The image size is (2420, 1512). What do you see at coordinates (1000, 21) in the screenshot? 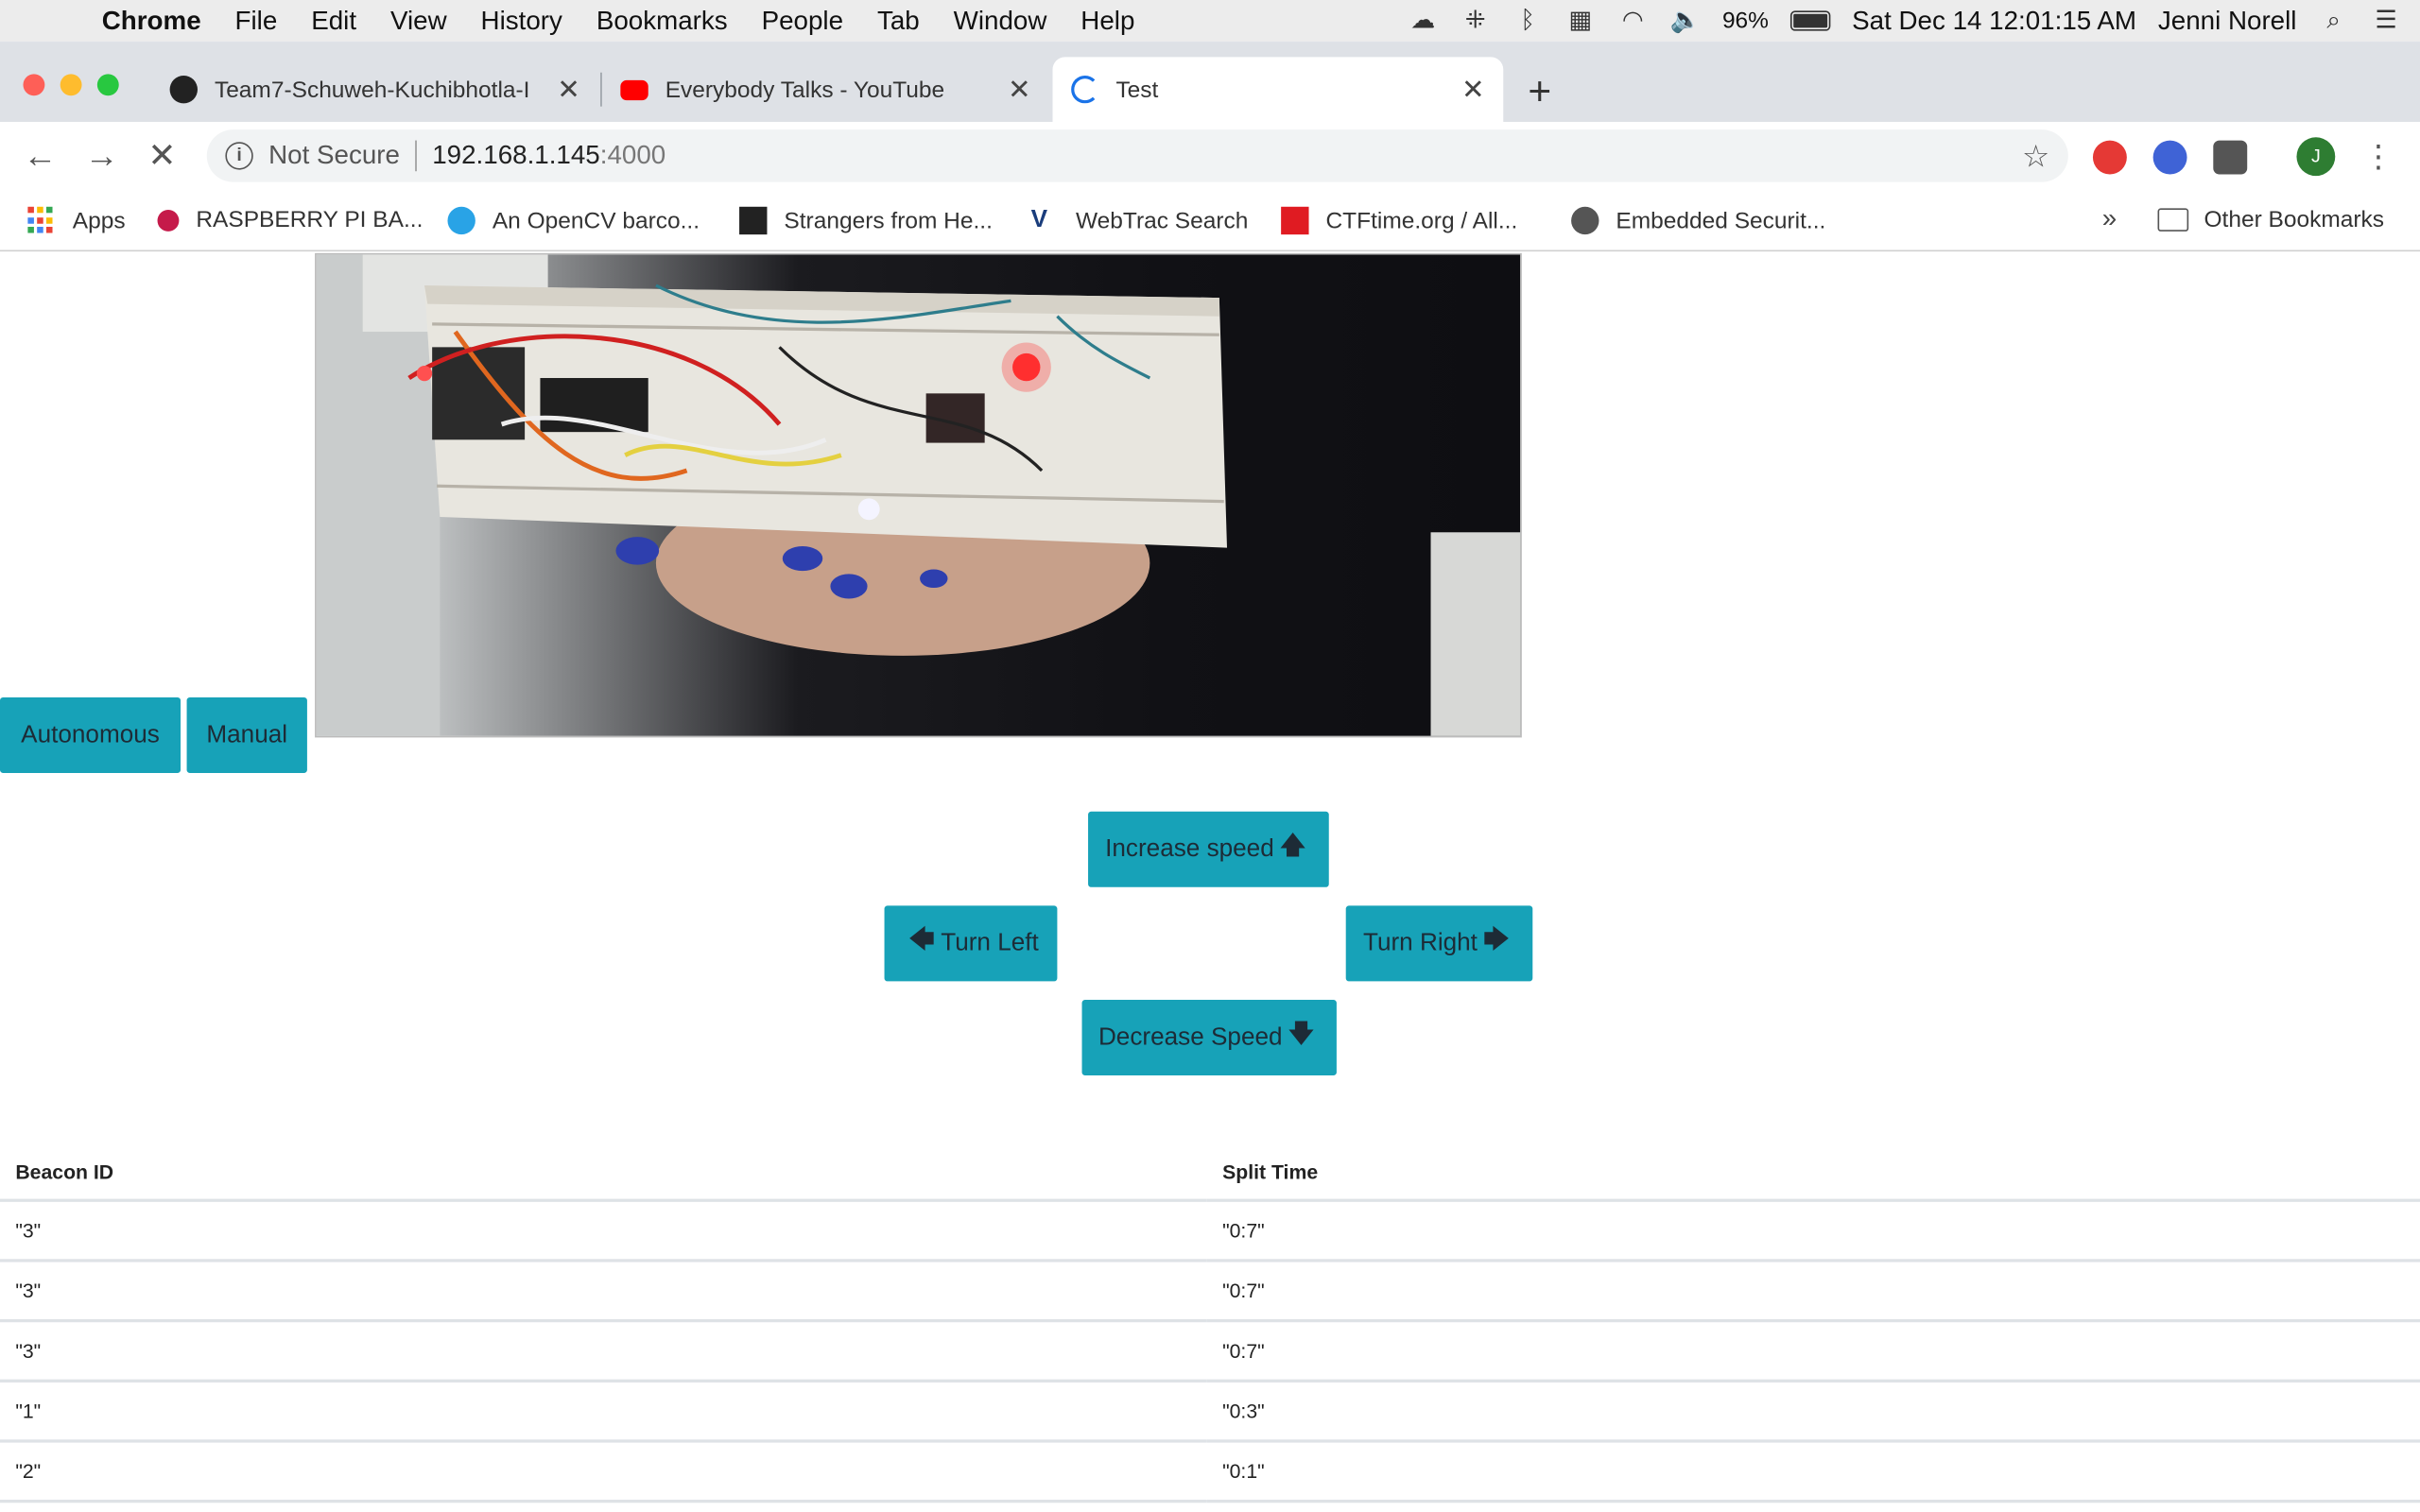
I see `menu-window: Window` at bounding box center [1000, 21].